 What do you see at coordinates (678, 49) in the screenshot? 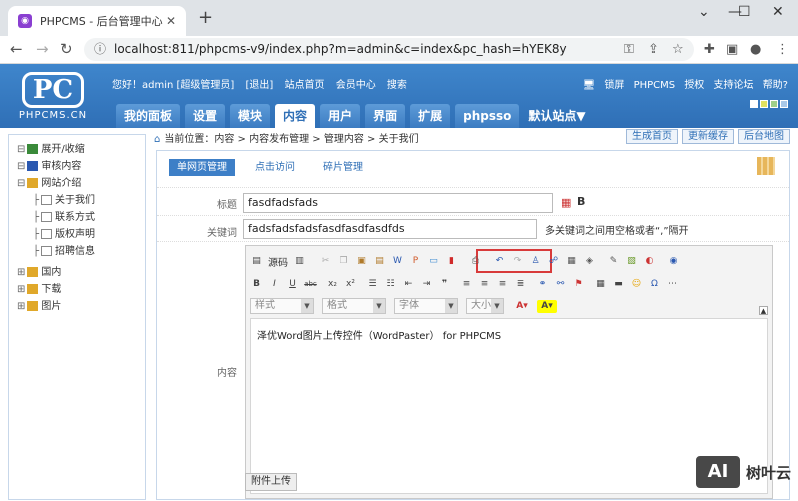
I see `star-icon: ☆` at bounding box center [678, 49].